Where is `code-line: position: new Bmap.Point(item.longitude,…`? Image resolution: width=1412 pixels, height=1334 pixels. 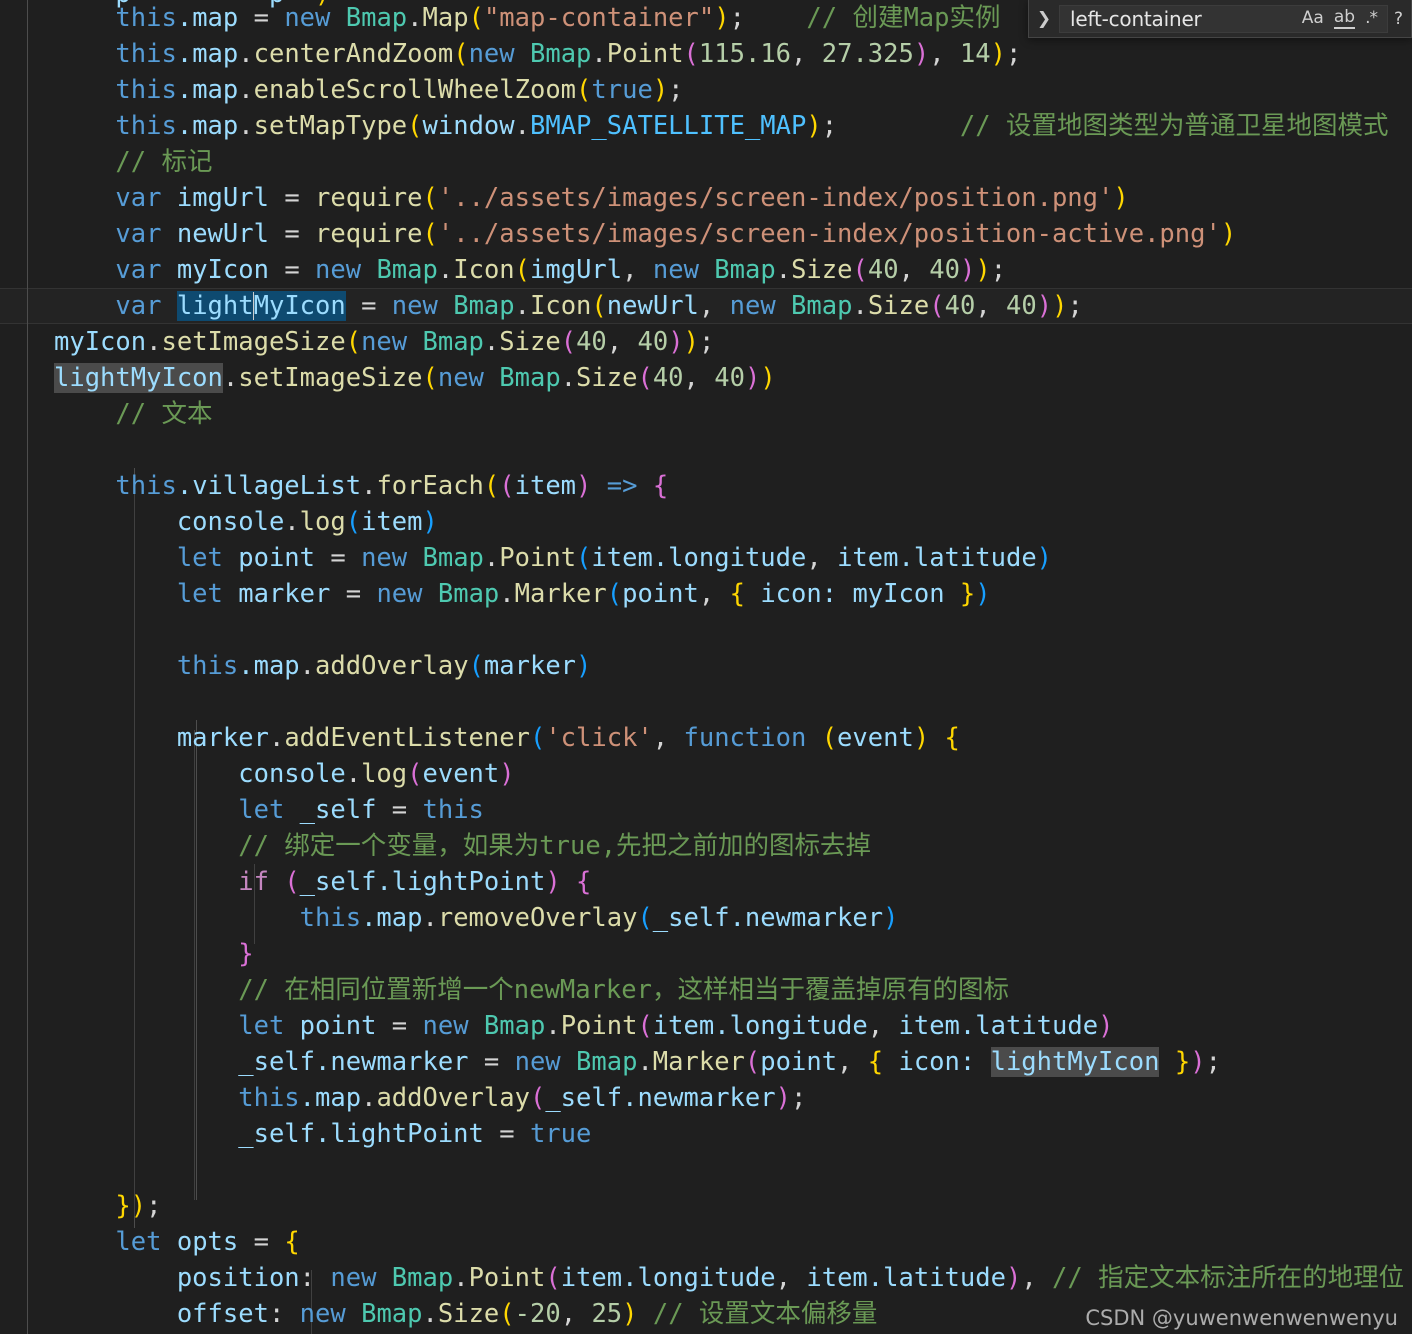
code-line: position: new Bmap.Point(item.longitude,… is located at coordinates (729, 1278).